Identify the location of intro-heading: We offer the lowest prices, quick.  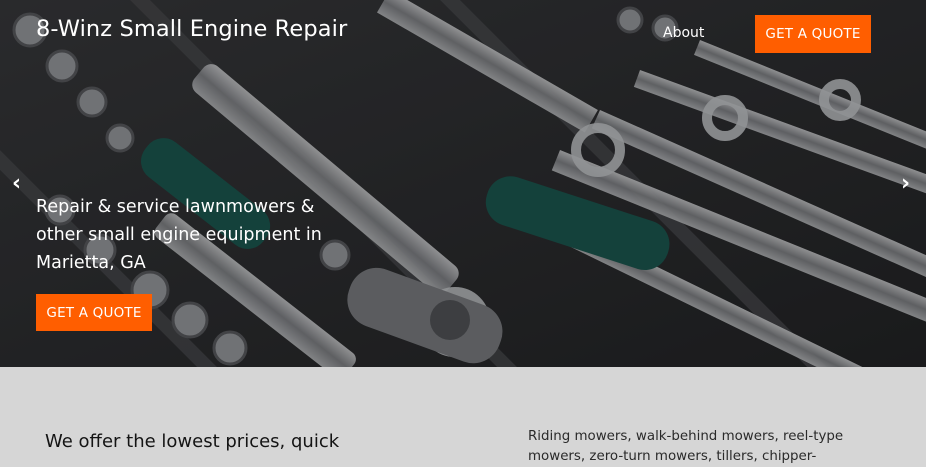
(192, 441).